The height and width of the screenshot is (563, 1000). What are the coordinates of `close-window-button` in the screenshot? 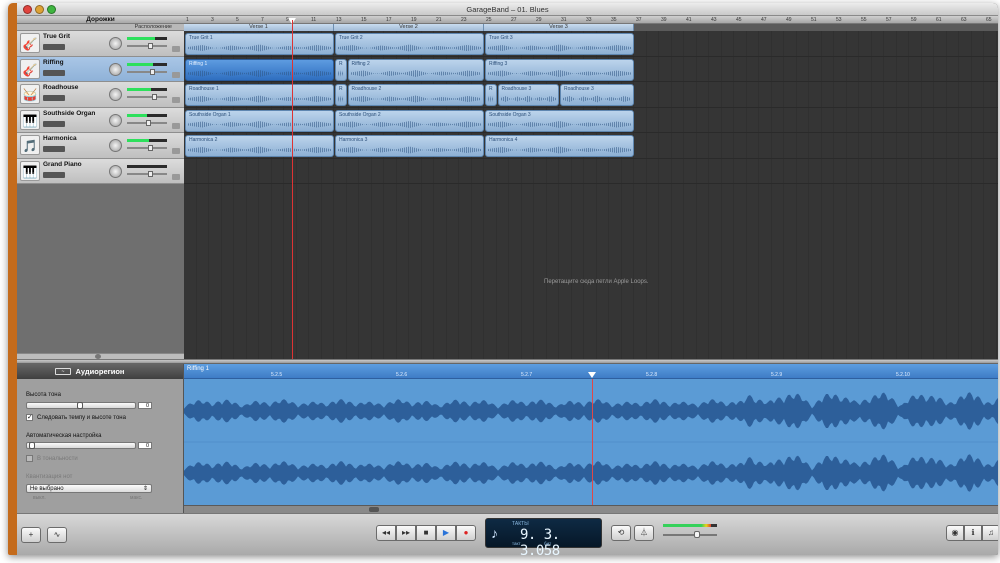 It's located at (27, 9).